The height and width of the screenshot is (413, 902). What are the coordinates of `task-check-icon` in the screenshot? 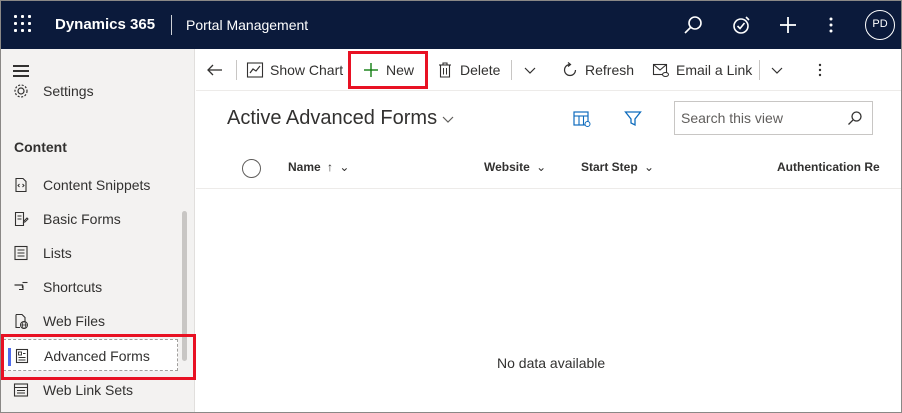 It's located at (741, 25).